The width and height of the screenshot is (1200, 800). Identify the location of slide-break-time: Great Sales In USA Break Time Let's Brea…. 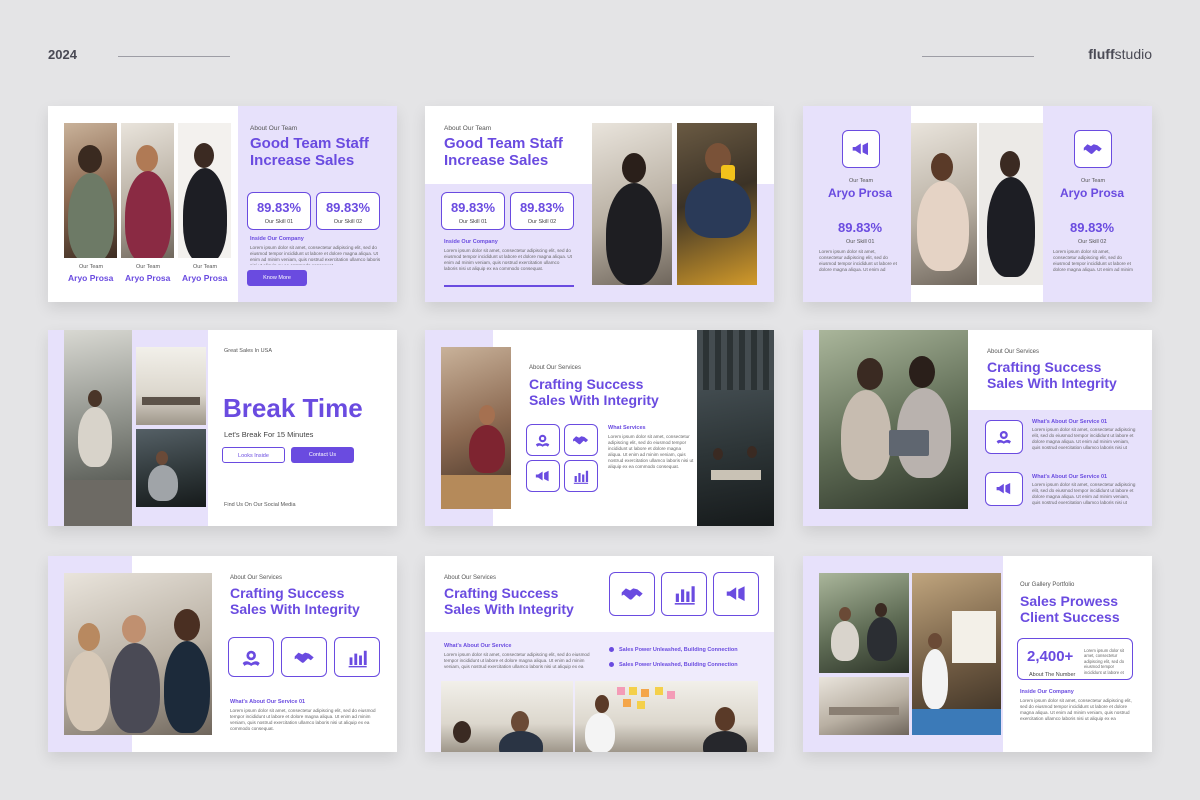
(222, 428).